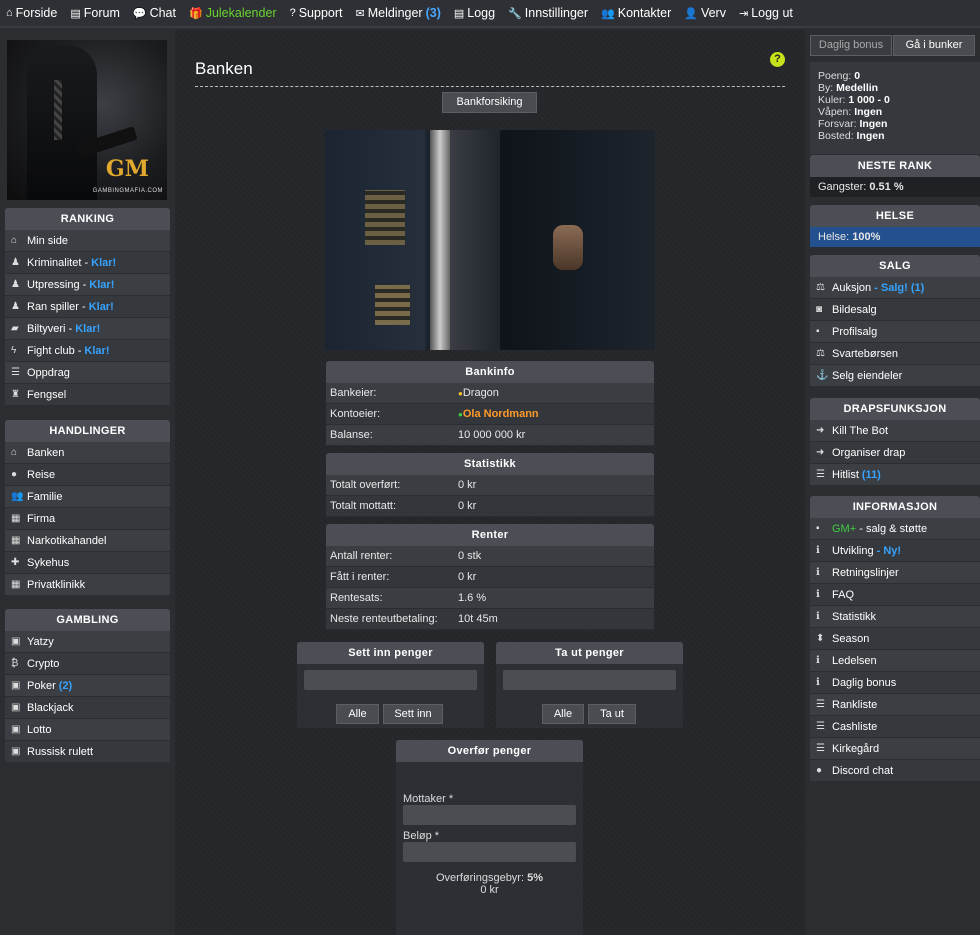 The height and width of the screenshot is (935, 980). I want to click on menu-ran-spiller: ♟ Ran spiller - Klar!, so click(87, 307).